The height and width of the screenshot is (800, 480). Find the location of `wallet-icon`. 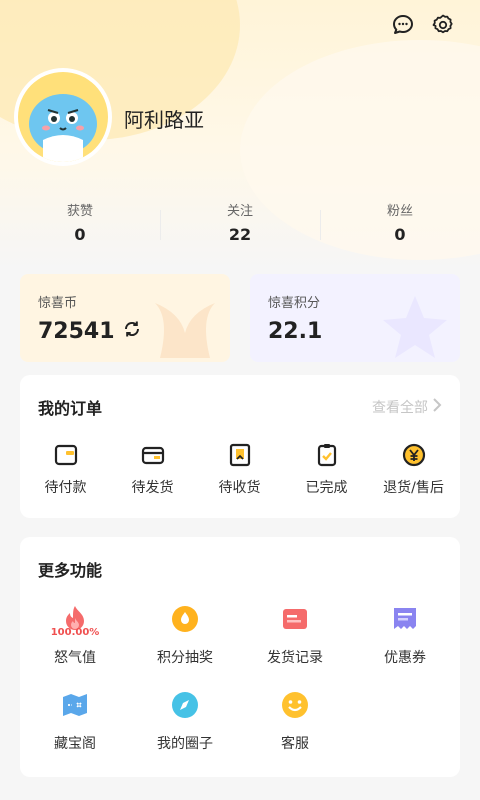

wallet-icon is located at coordinates (65, 455).